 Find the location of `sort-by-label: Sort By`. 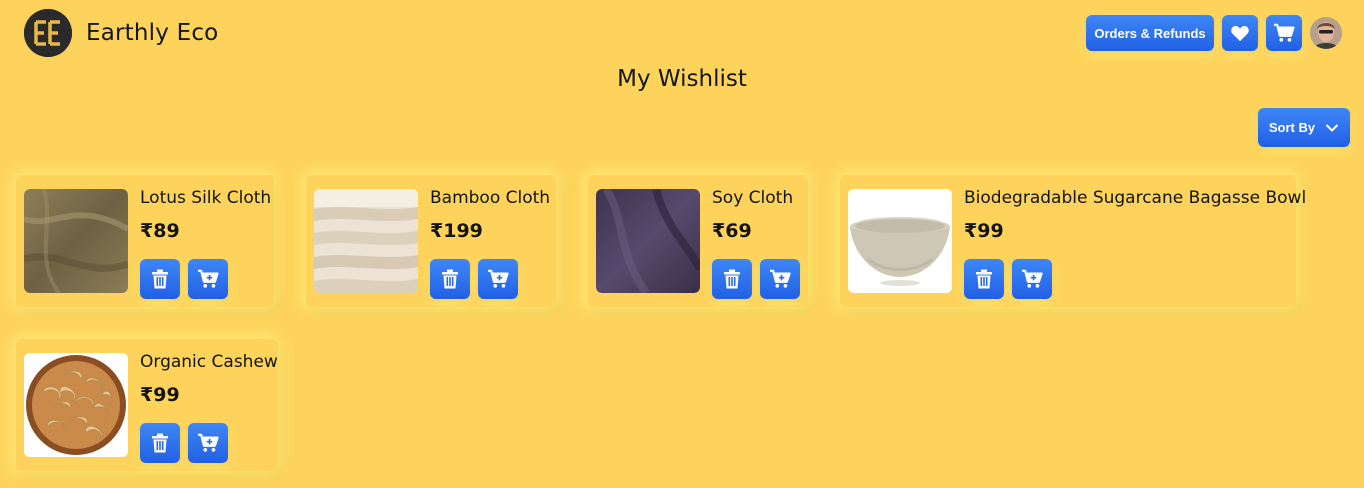

sort-by-label: Sort By is located at coordinates (1292, 127).